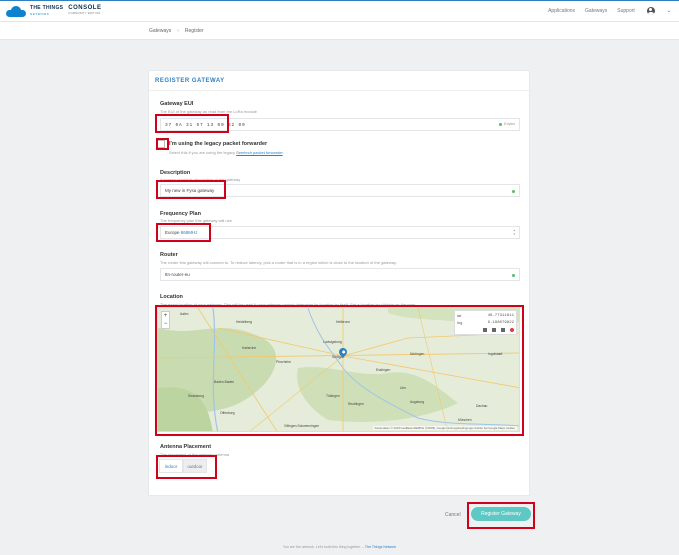  Describe the element at coordinates (191, 189) in the screenshot. I see `highlight-description` at that location.